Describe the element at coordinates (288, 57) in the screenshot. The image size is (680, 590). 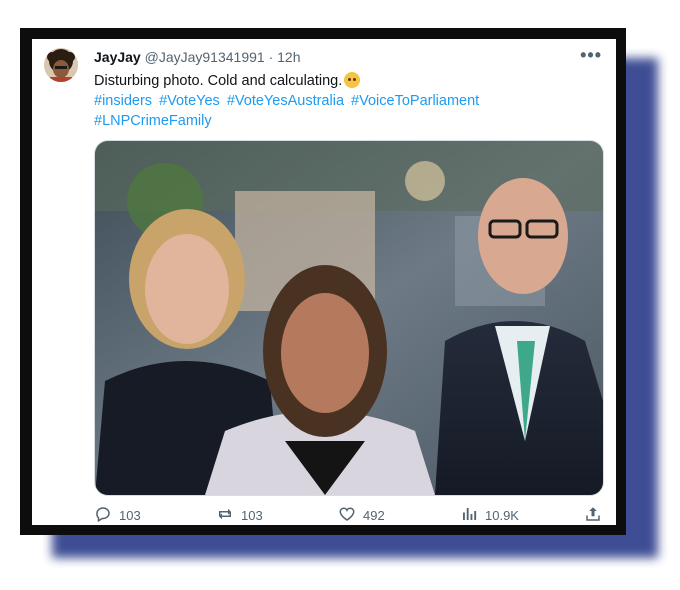
I see `tweet-age: 12h` at that location.